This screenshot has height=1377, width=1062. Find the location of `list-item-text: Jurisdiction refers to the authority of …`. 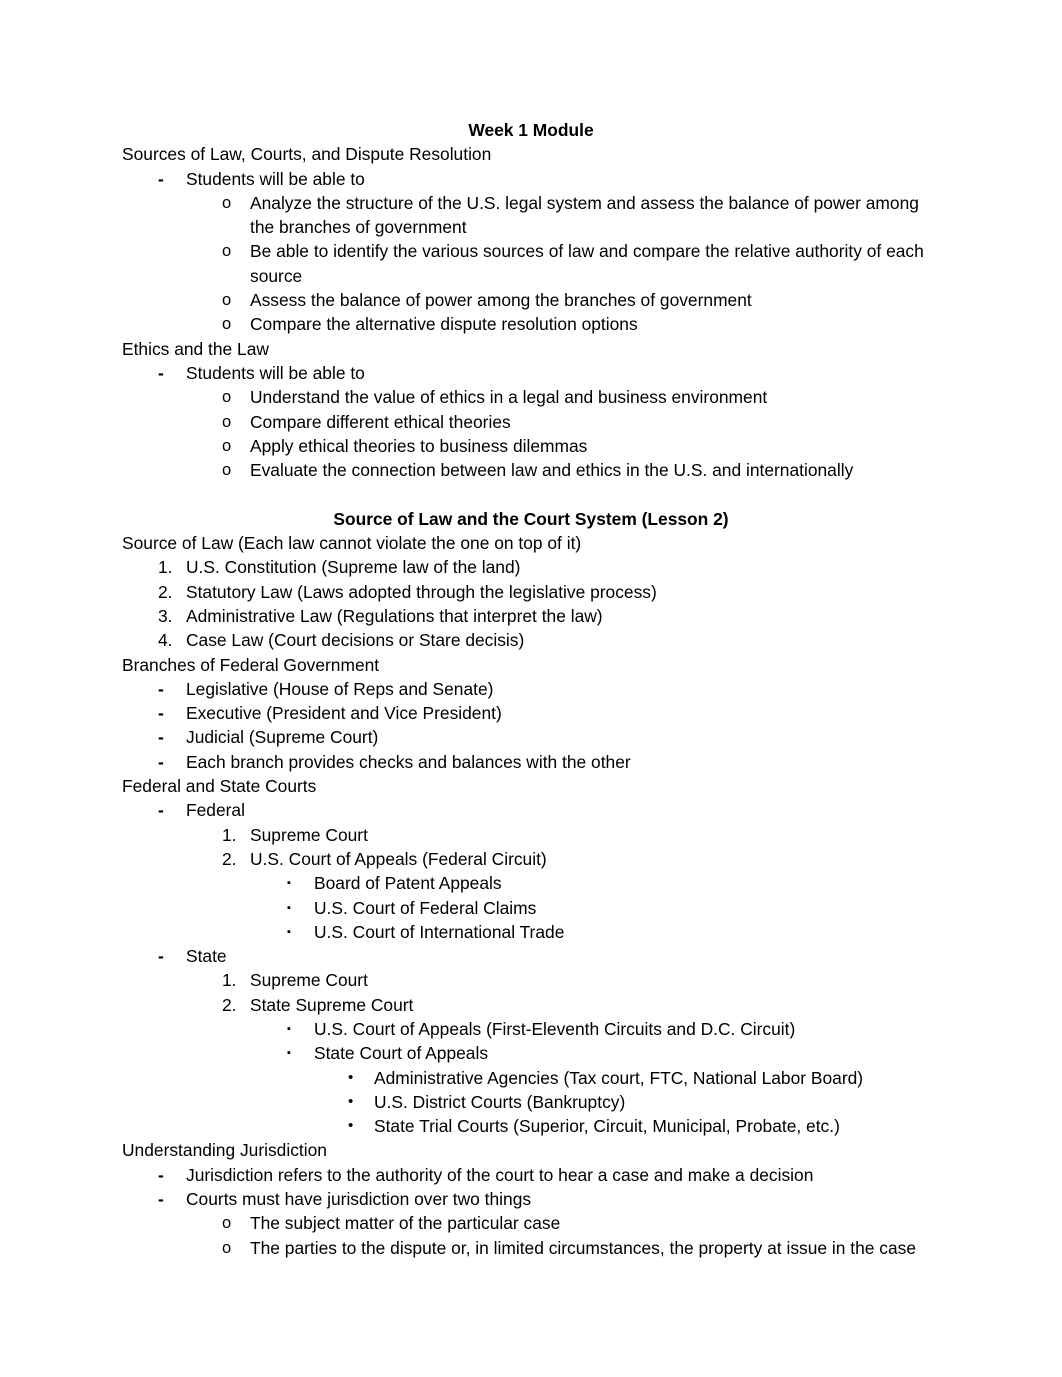

list-item-text: Jurisdiction refers to the authority of … is located at coordinates (500, 1174).